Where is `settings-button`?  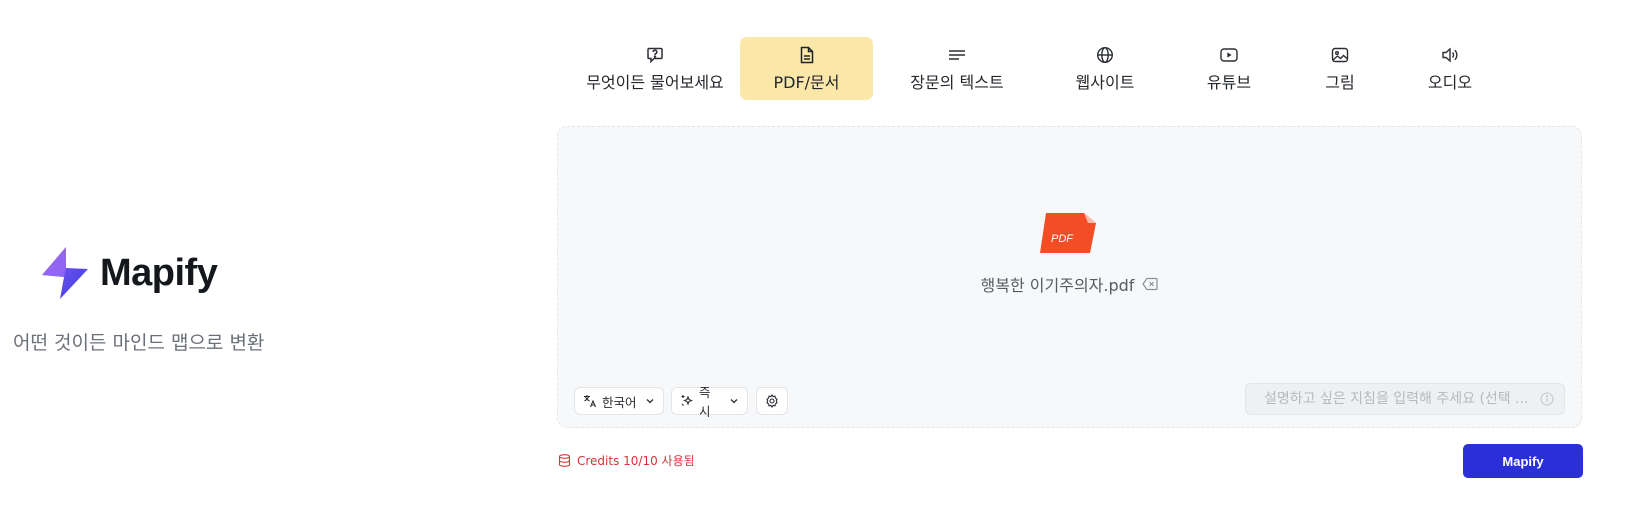 settings-button is located at coordinates (772, 401).